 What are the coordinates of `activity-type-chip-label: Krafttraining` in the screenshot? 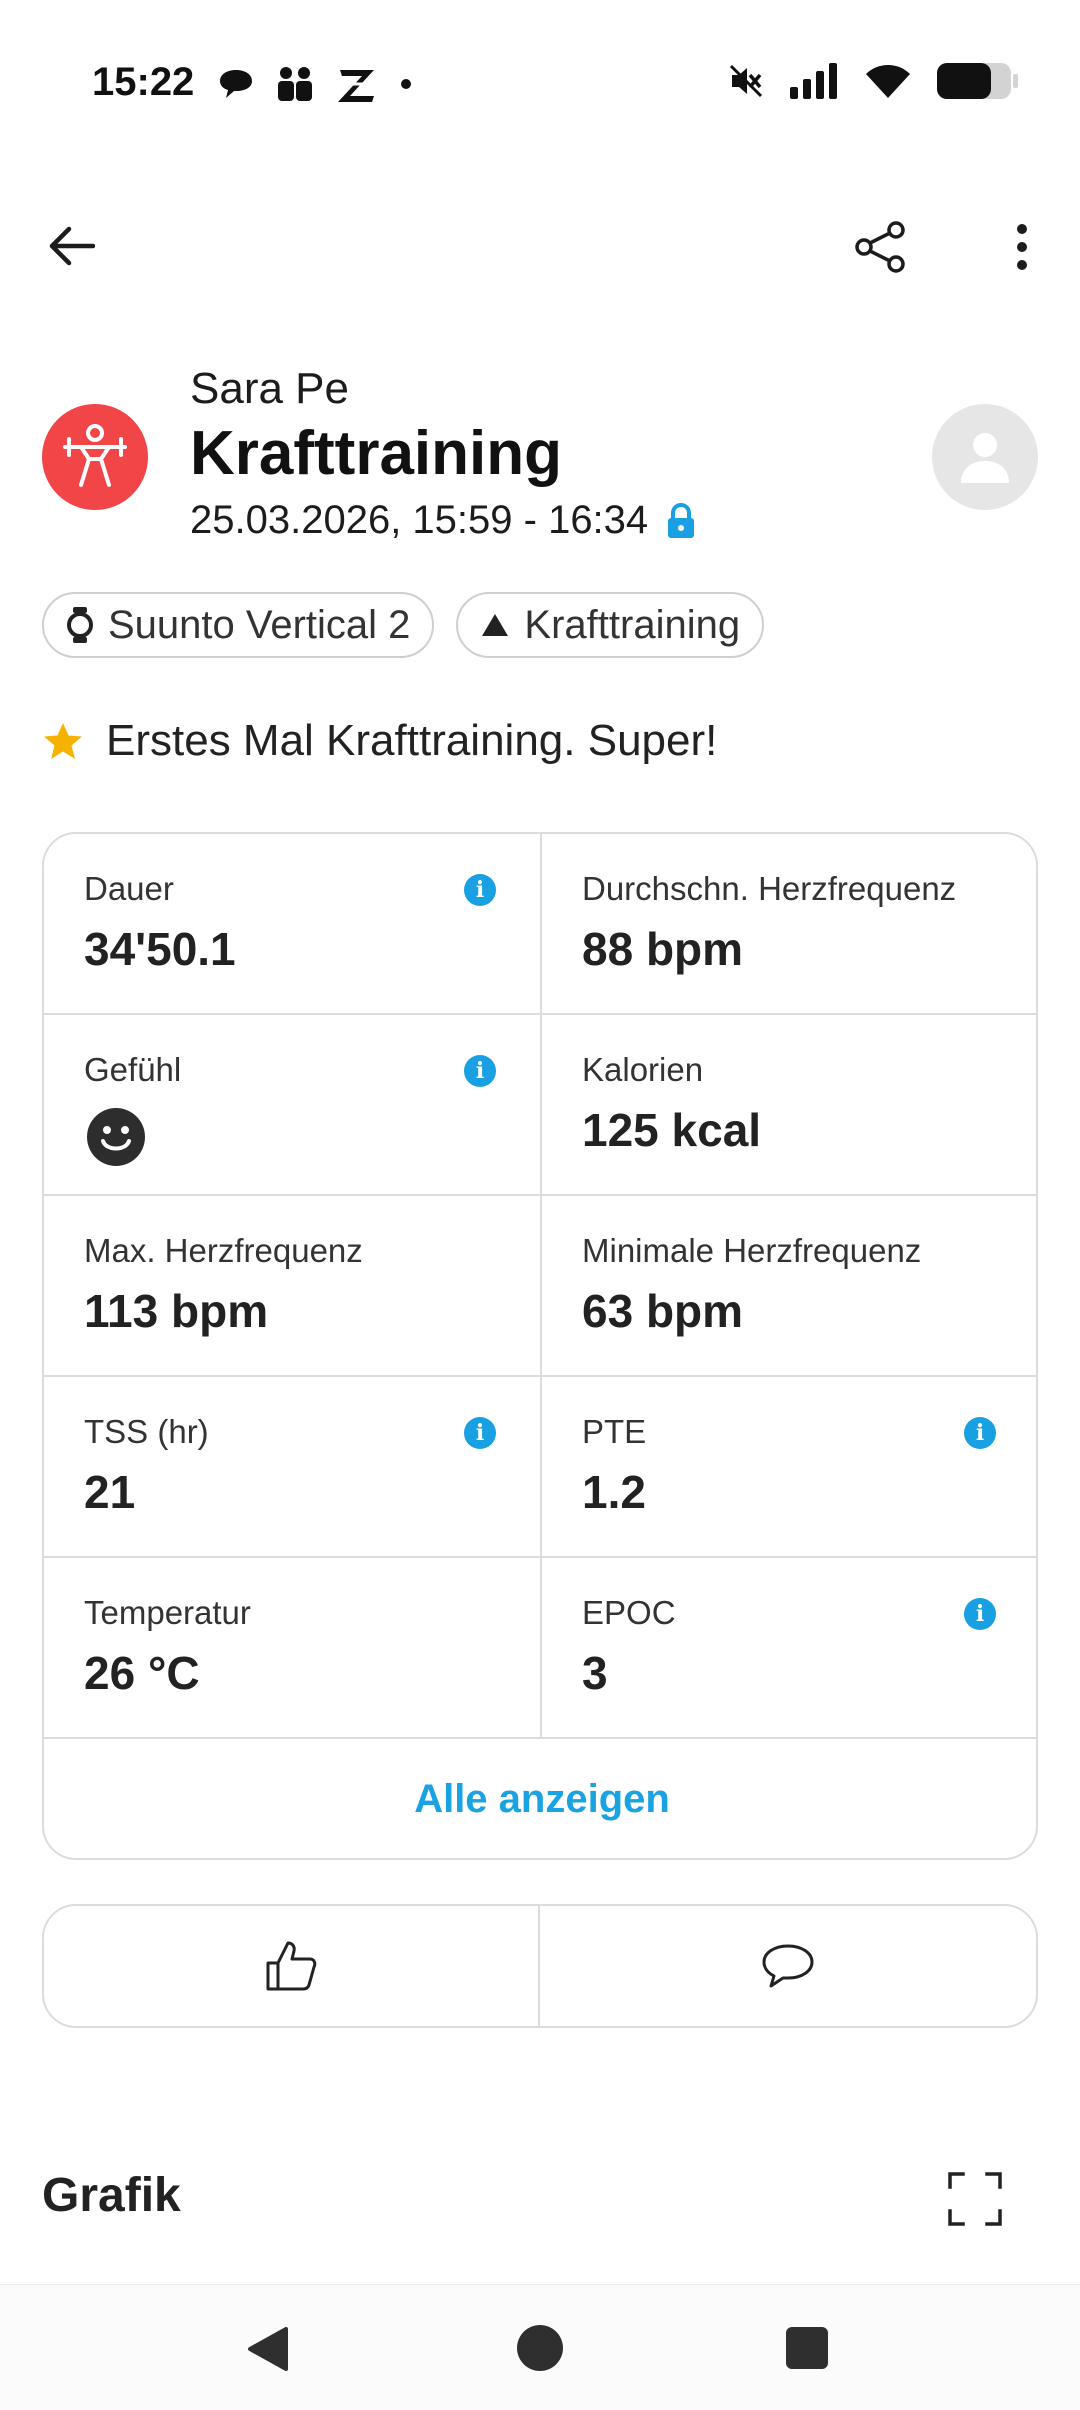 It's located at (632, 624).